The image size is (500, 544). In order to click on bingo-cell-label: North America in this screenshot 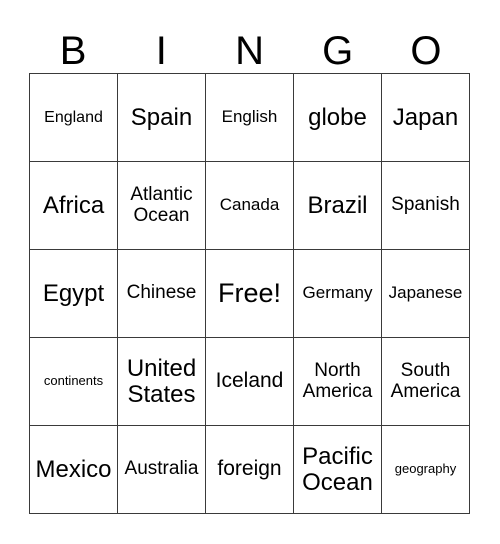, I will do `click(337, 380)`.